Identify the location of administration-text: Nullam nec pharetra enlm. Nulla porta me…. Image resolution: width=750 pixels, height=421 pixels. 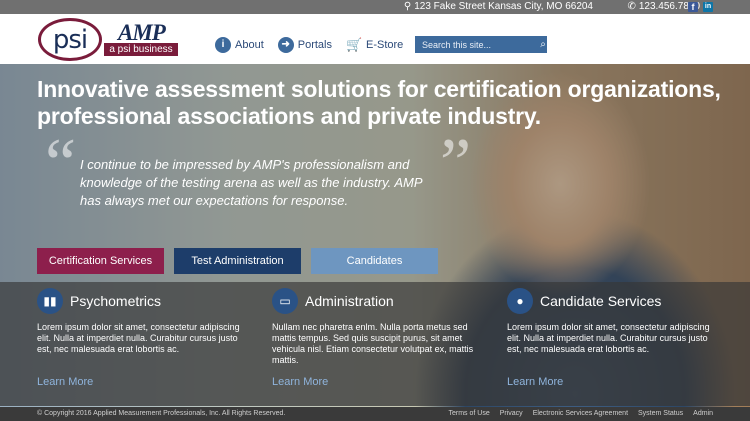
(373, 343).